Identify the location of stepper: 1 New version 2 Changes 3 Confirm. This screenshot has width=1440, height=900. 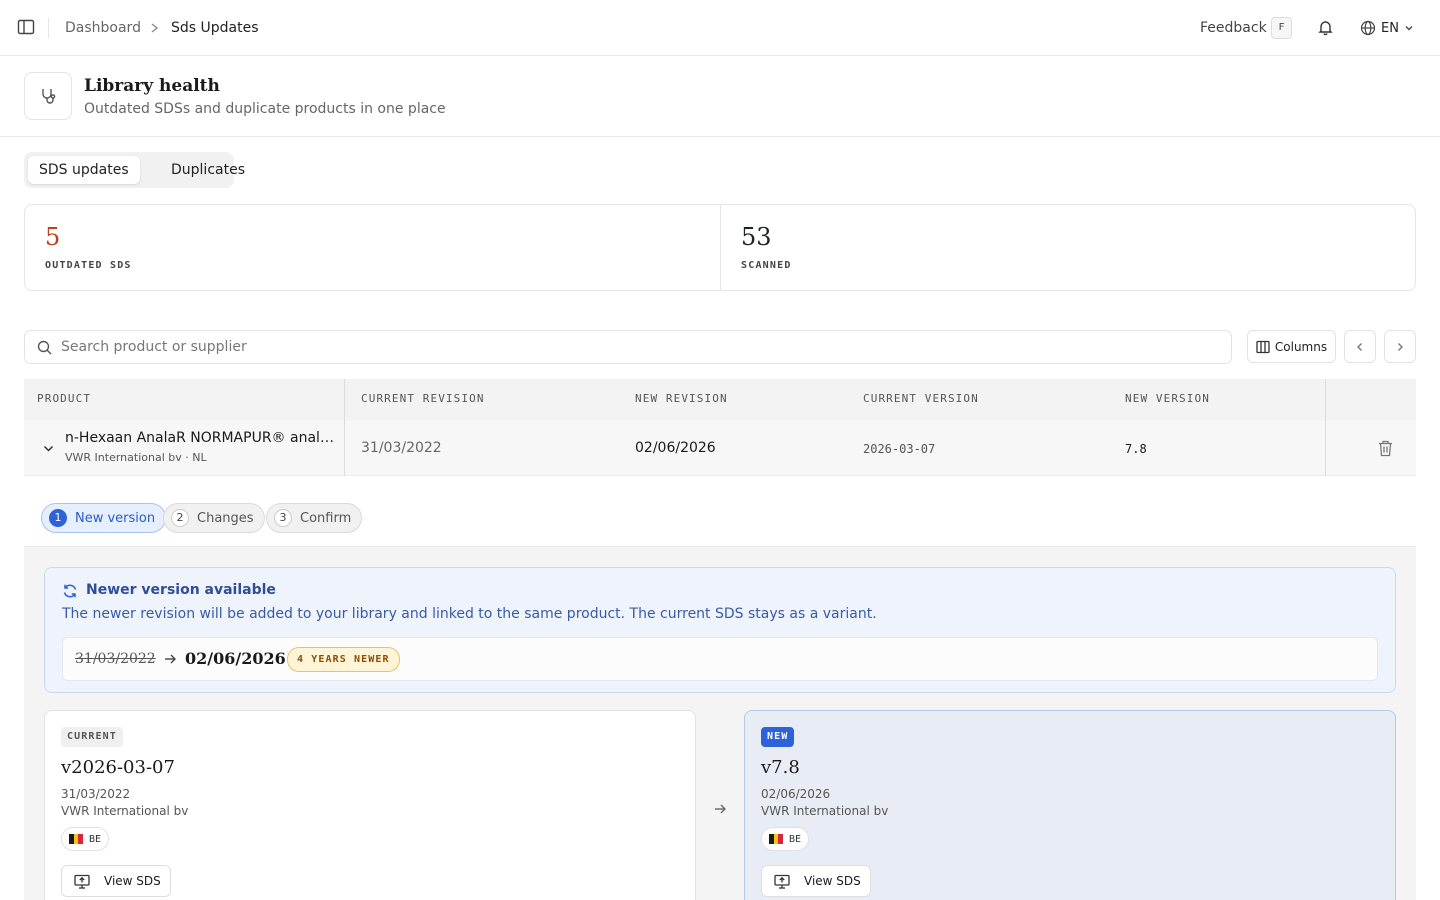
(720, 517).